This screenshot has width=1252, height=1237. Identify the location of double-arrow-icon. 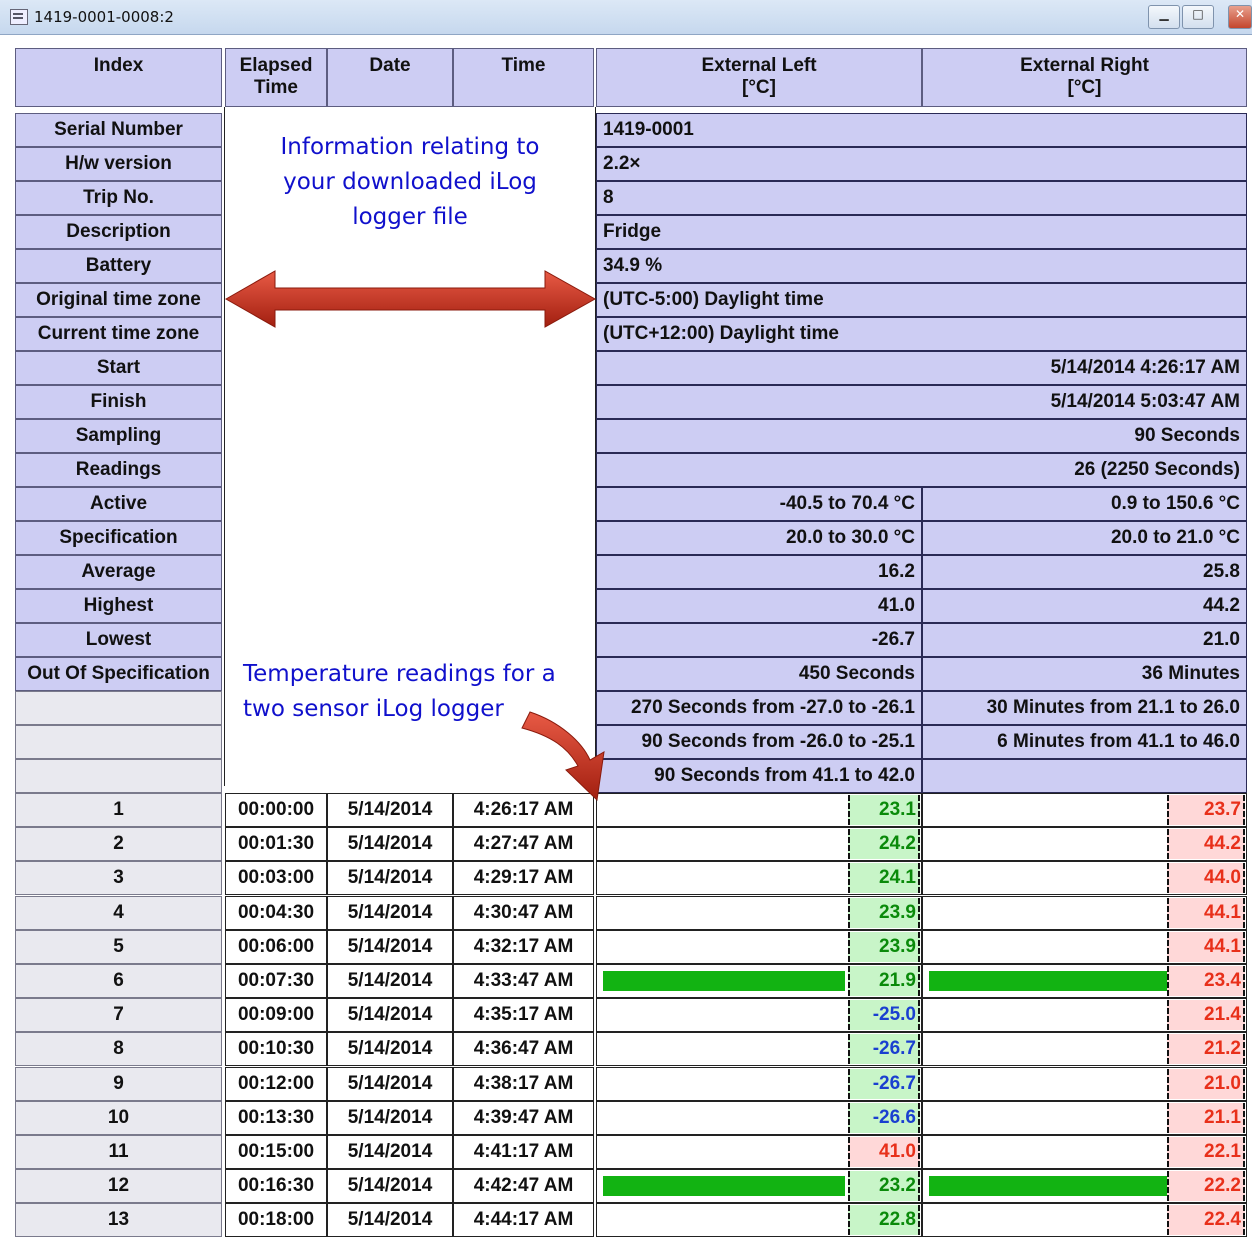
(410, 299).